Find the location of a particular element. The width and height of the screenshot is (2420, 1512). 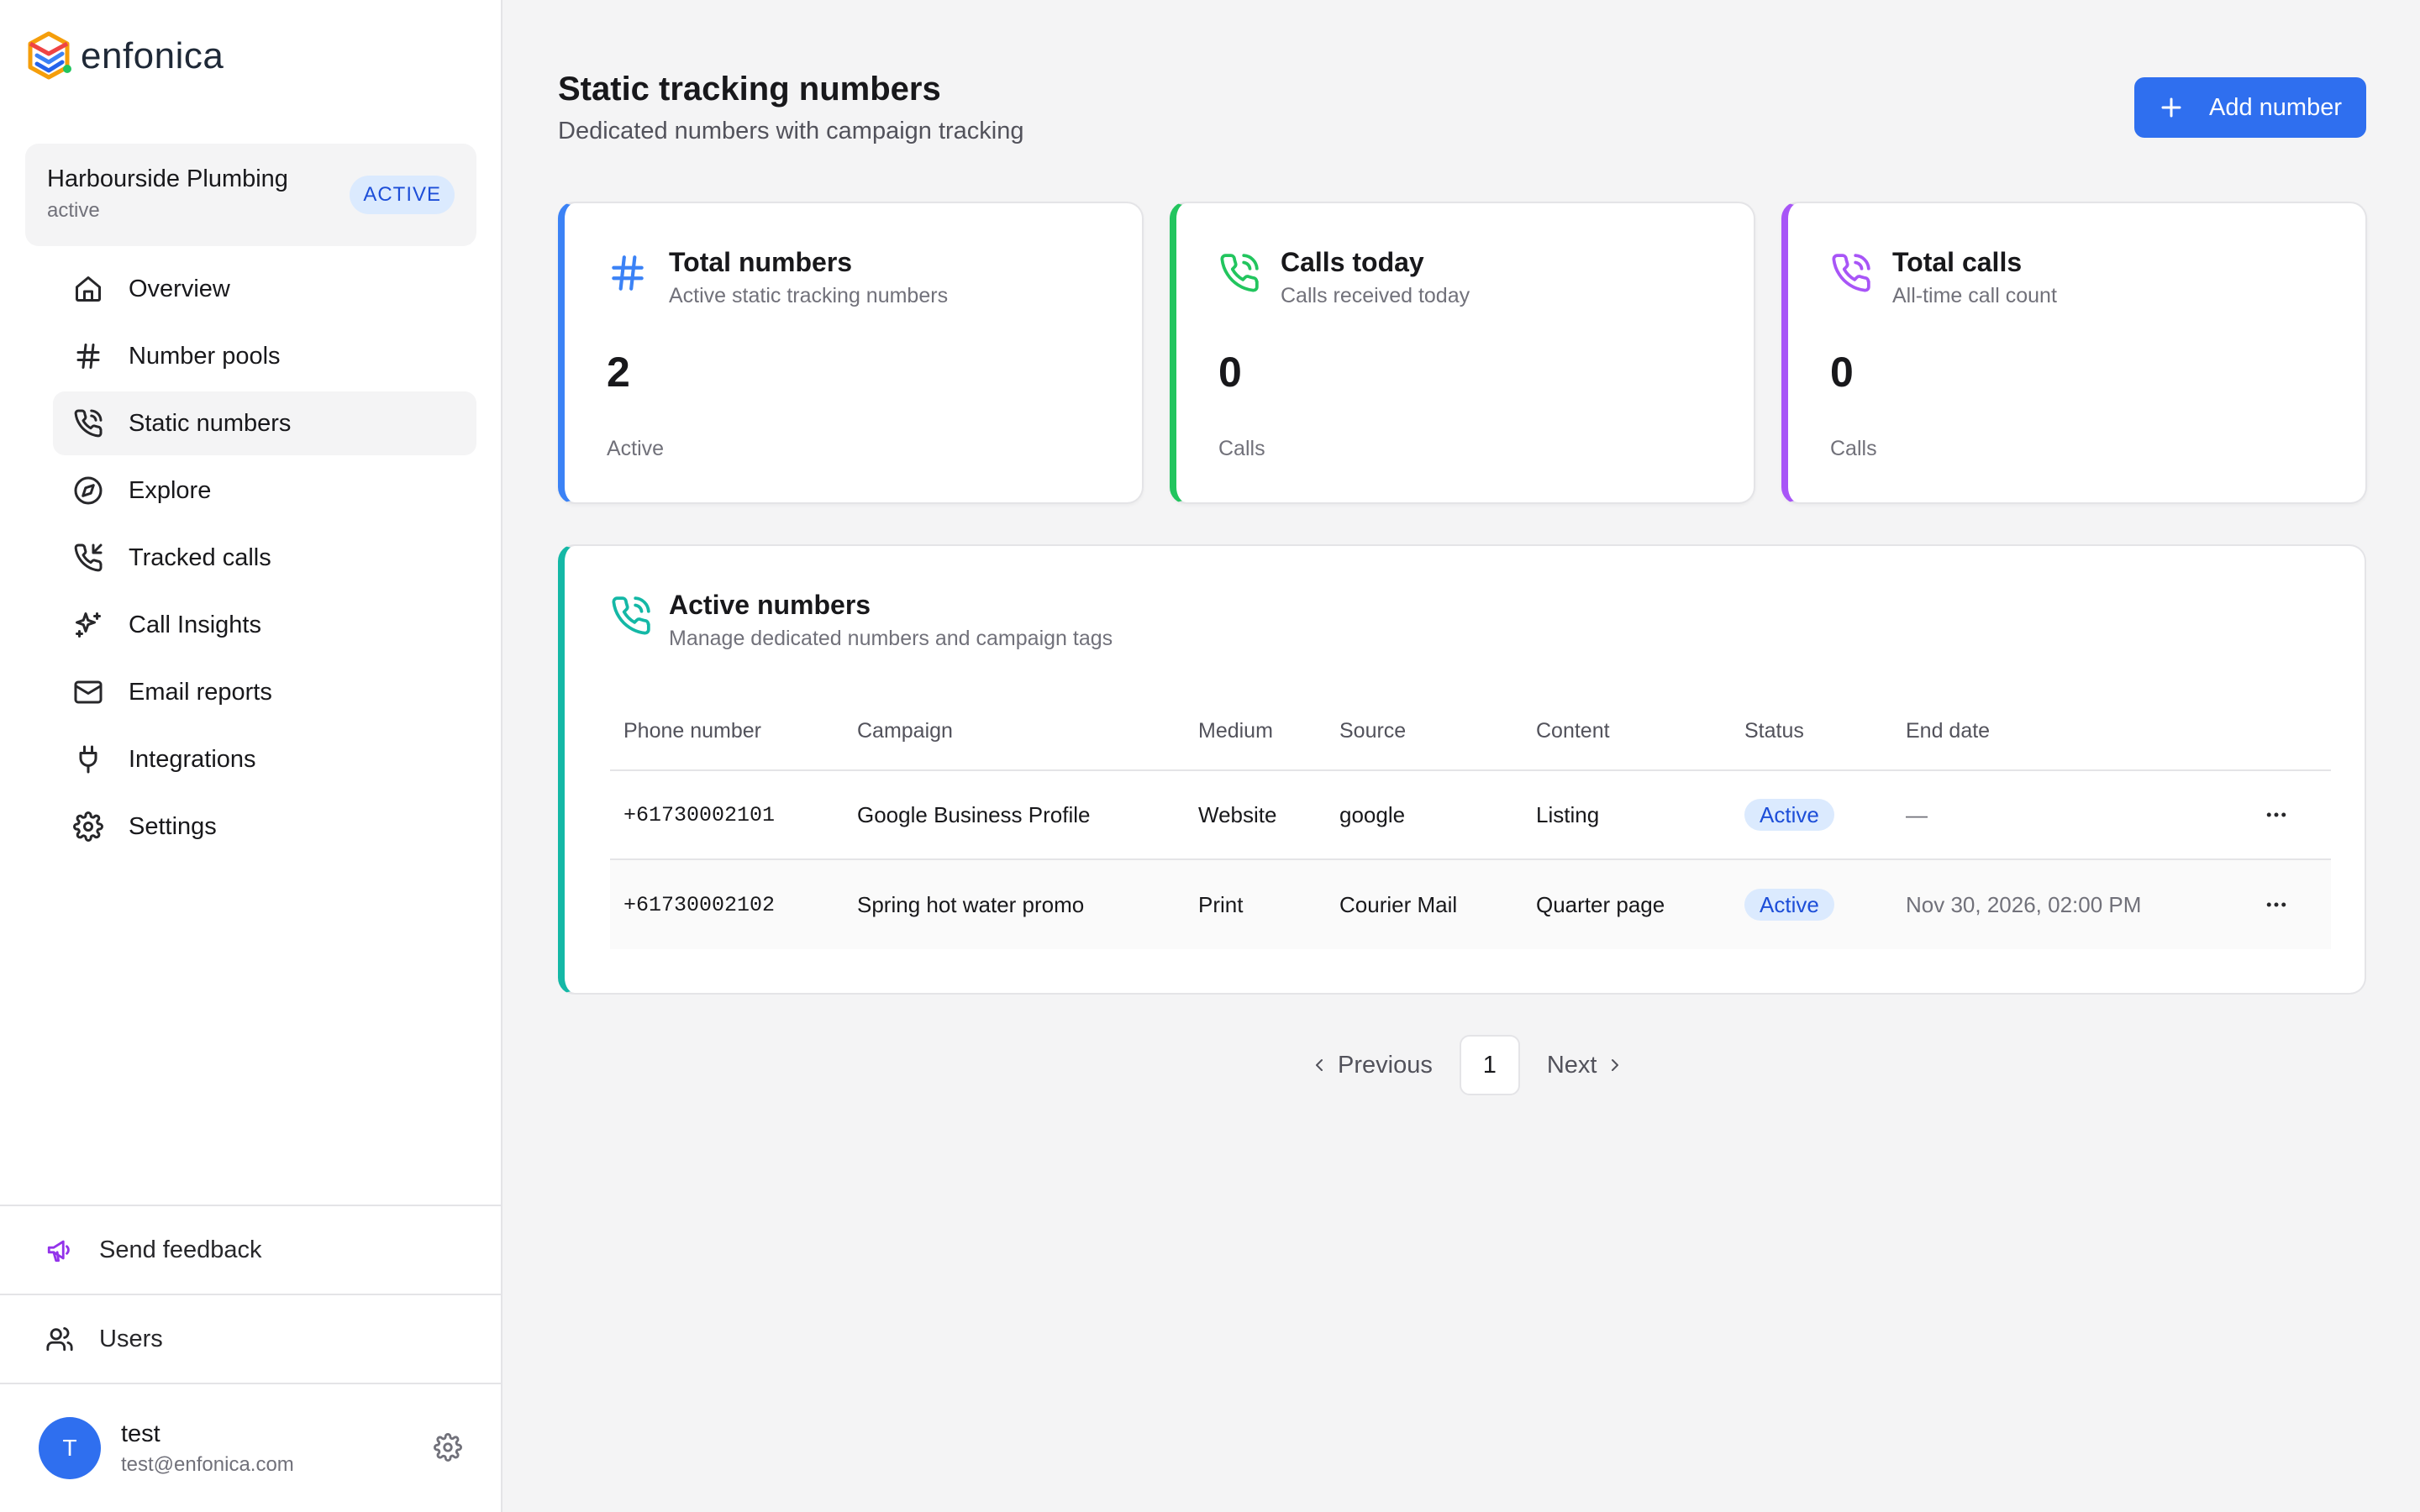

column-header: Phone number is located at coordinates (692, 730).